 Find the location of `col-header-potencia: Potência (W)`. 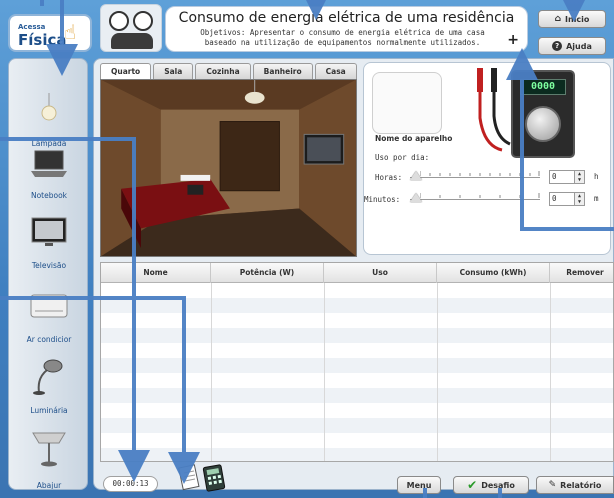

col-header-potencia: Potência (W) is located at coordinates (267, 273).